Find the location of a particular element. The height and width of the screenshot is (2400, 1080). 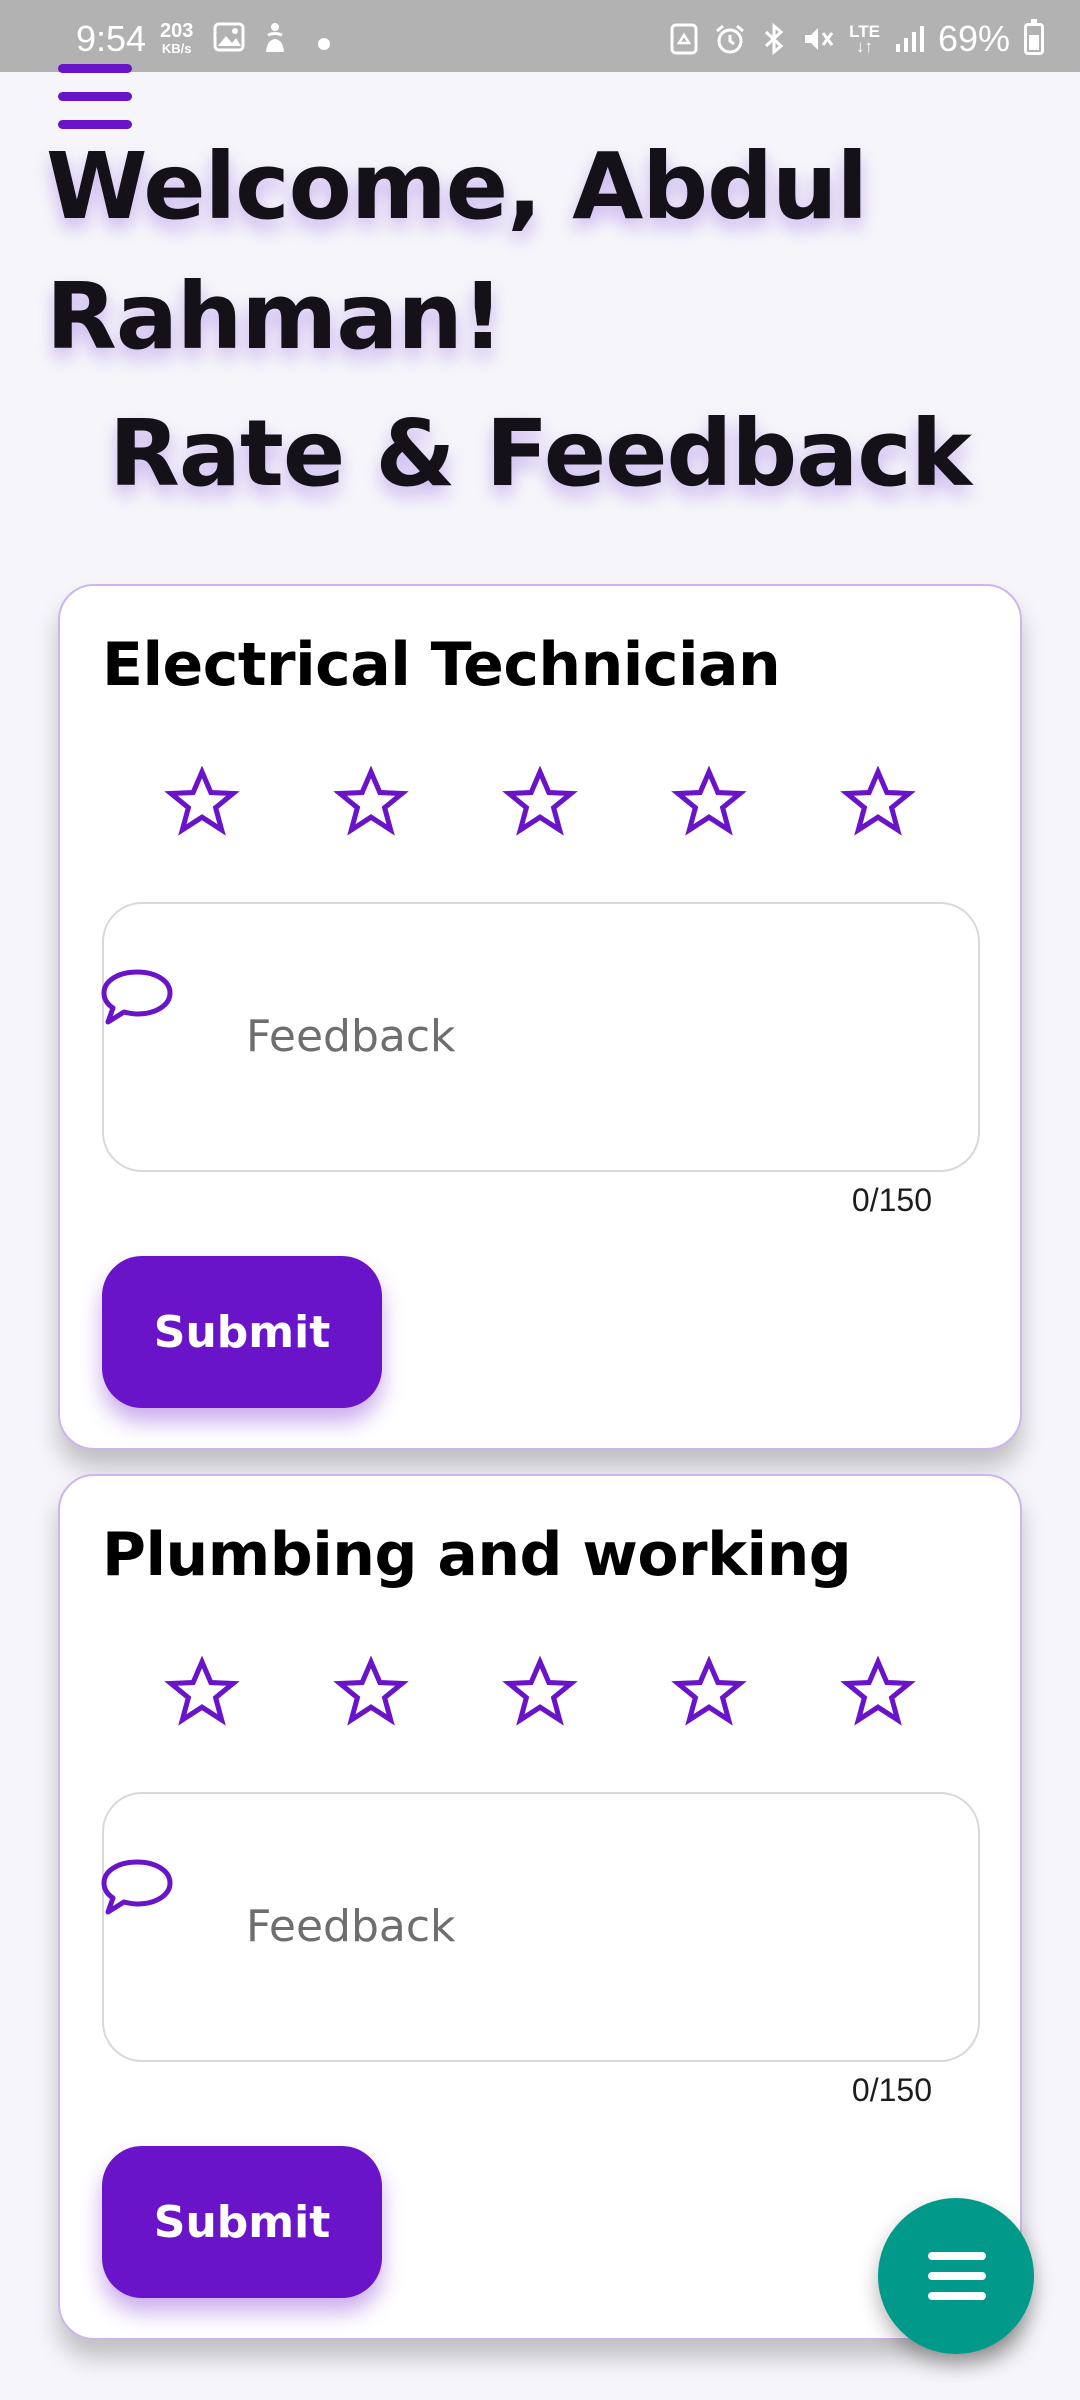

network-speed: 203 KB/s is located at coordinates (177, 39).